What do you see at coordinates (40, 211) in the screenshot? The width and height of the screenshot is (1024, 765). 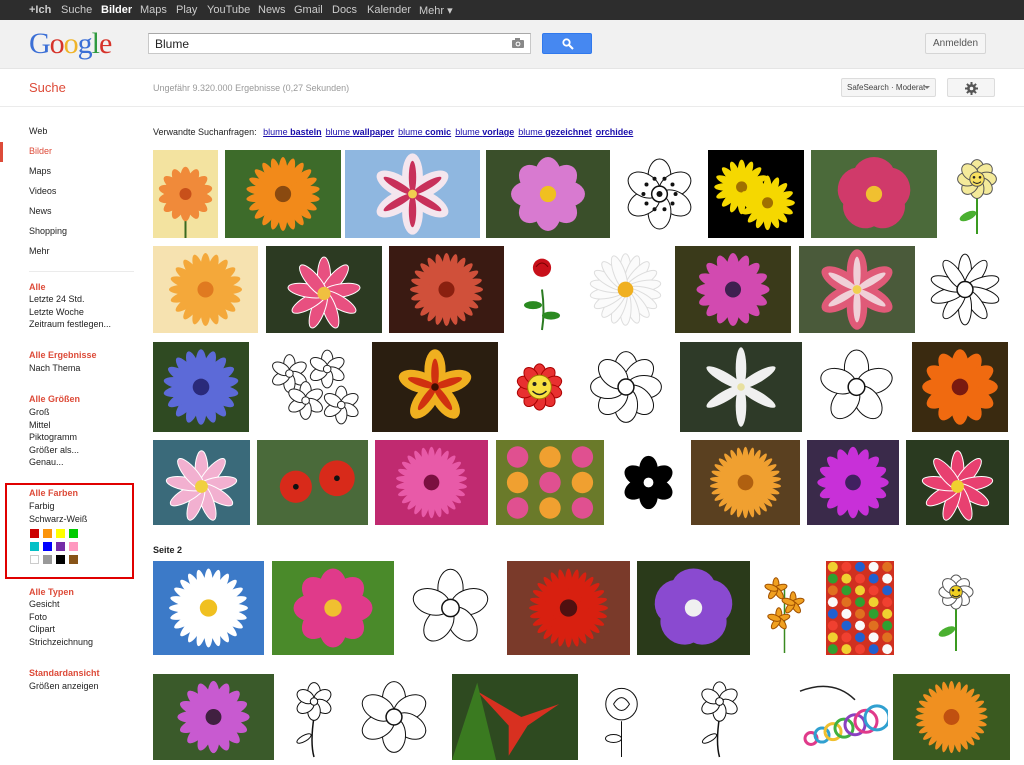 I see `nav-item-news: News` at bounding box center [40, 211].